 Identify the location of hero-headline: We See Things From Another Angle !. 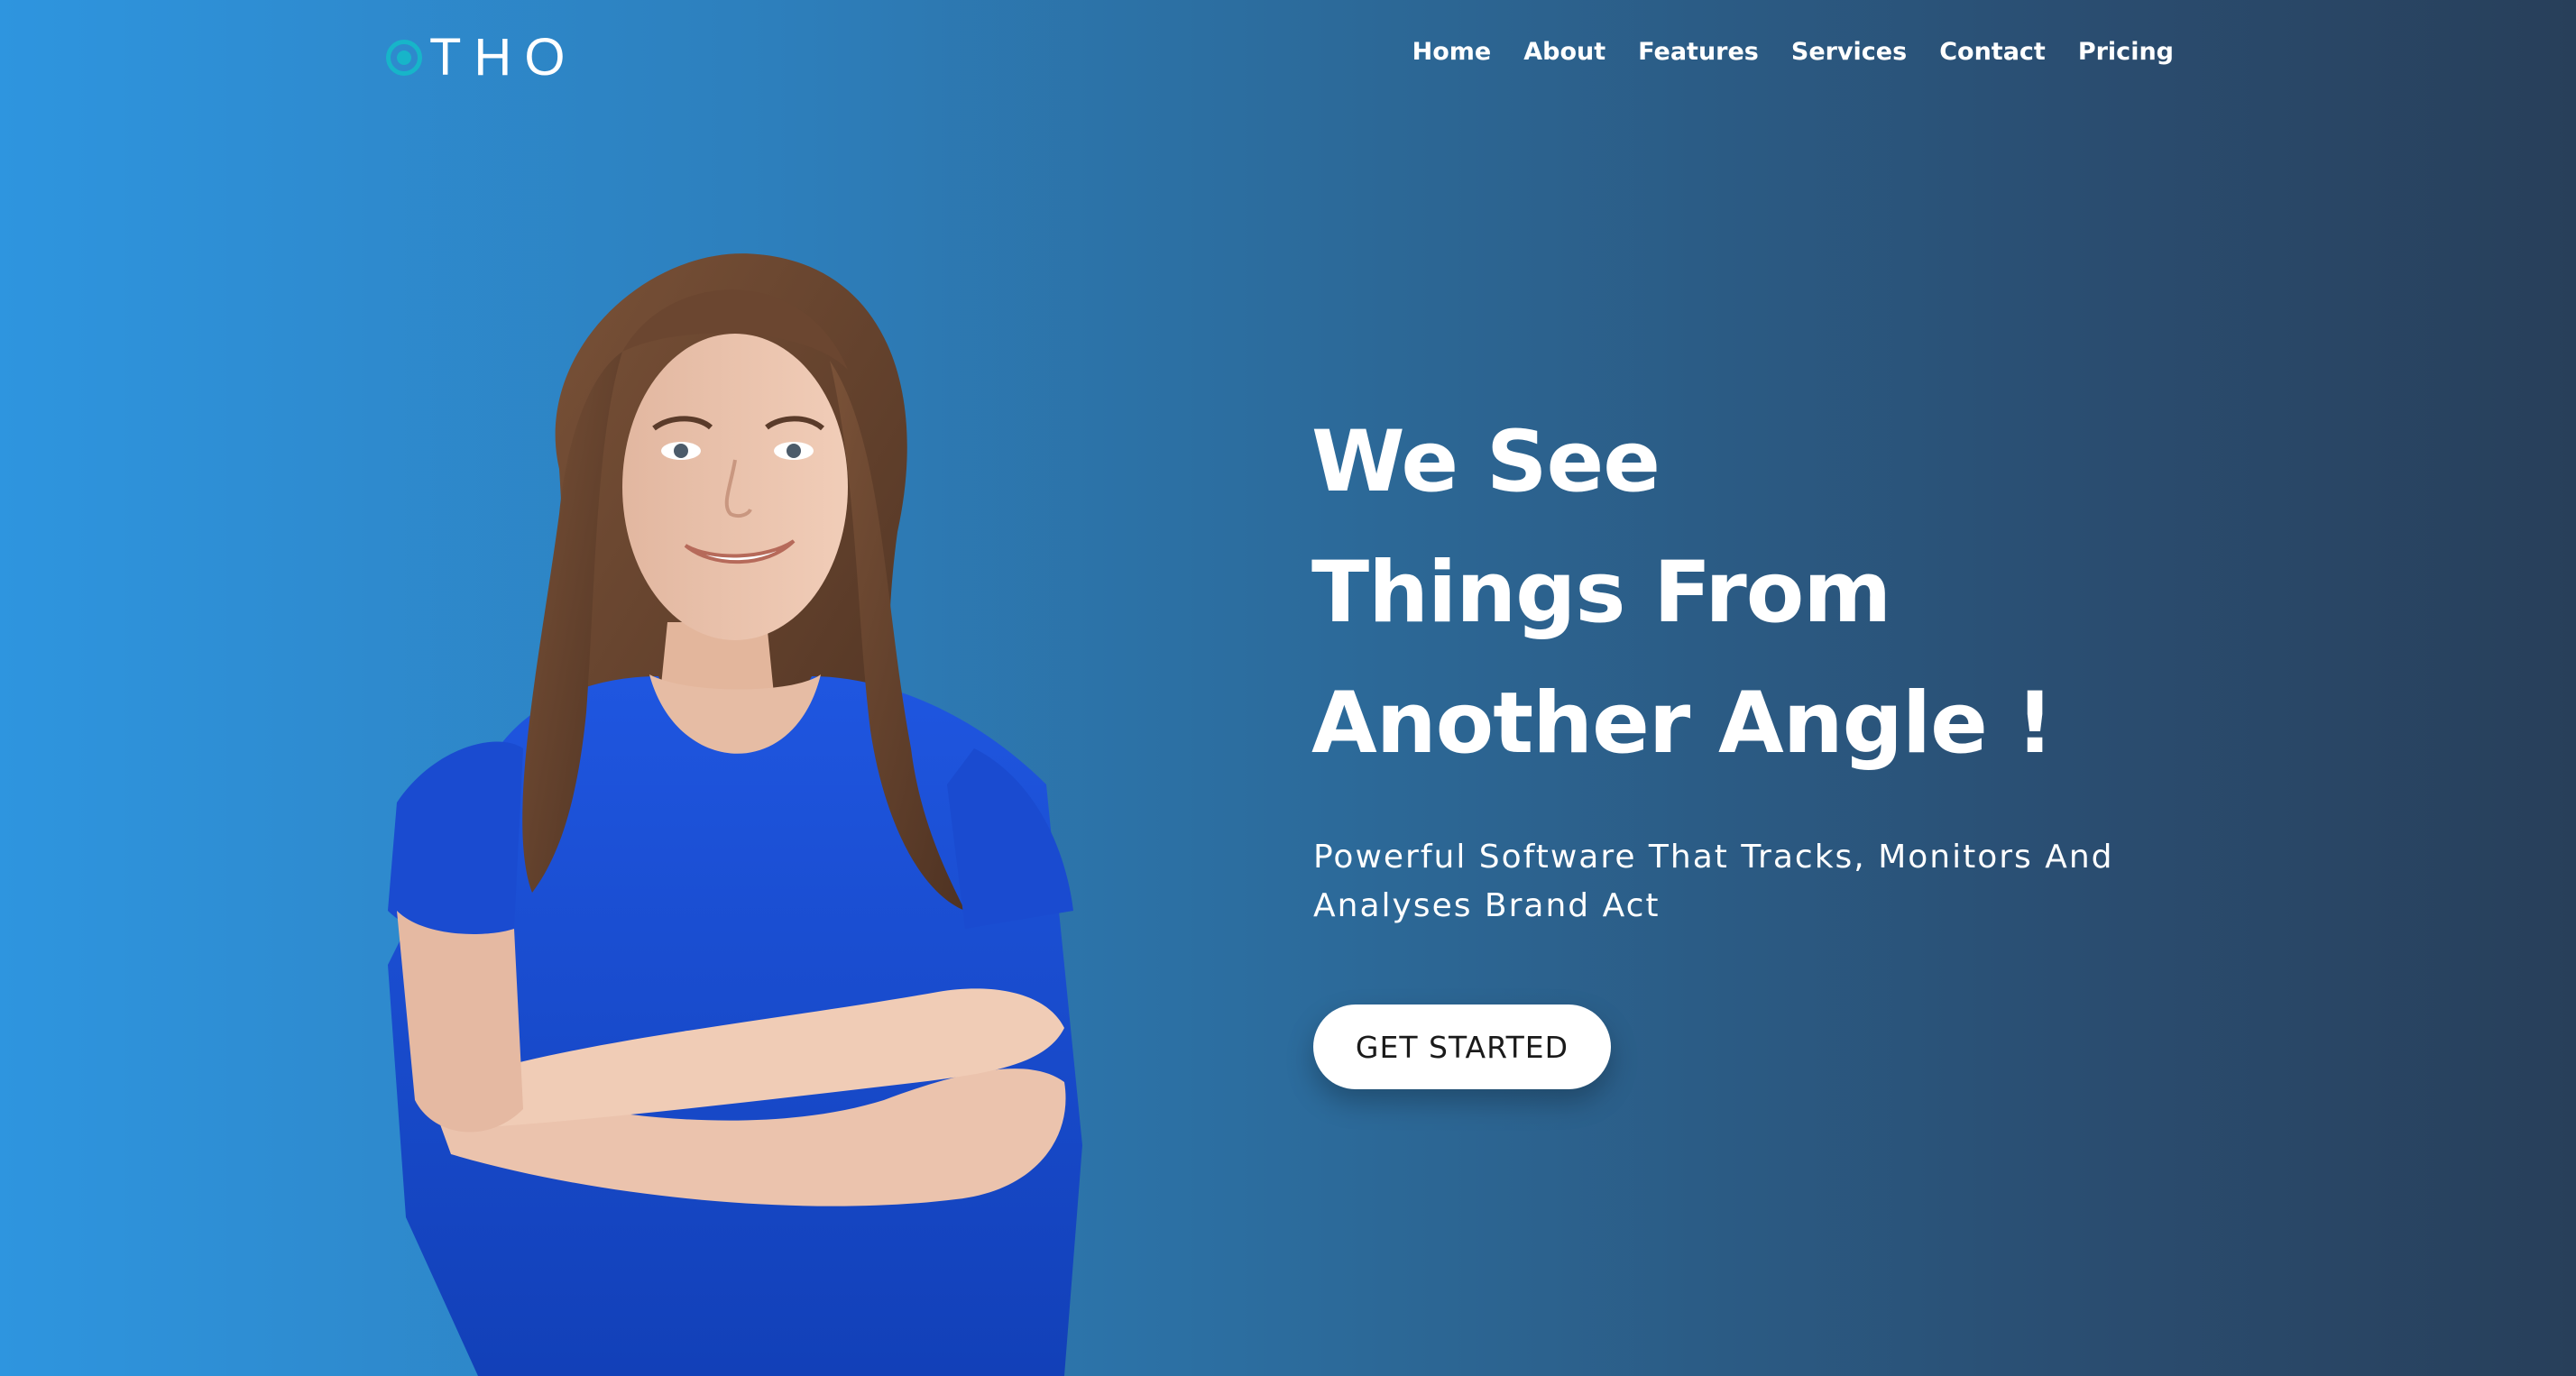
(1762, 593).